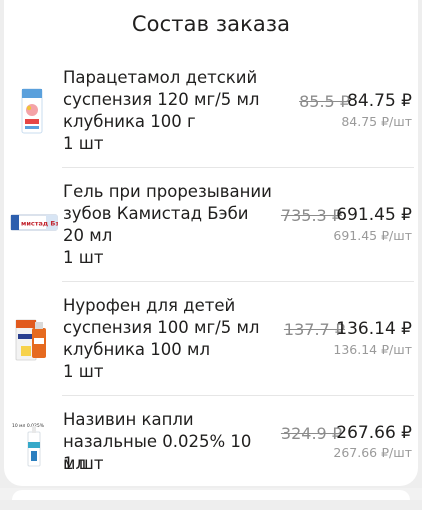 The image size is (422, 510). Describe the element at coordinates (372, 452) in the screenshot. I see `unit-price: 267.66 ₽/шт` at that location.